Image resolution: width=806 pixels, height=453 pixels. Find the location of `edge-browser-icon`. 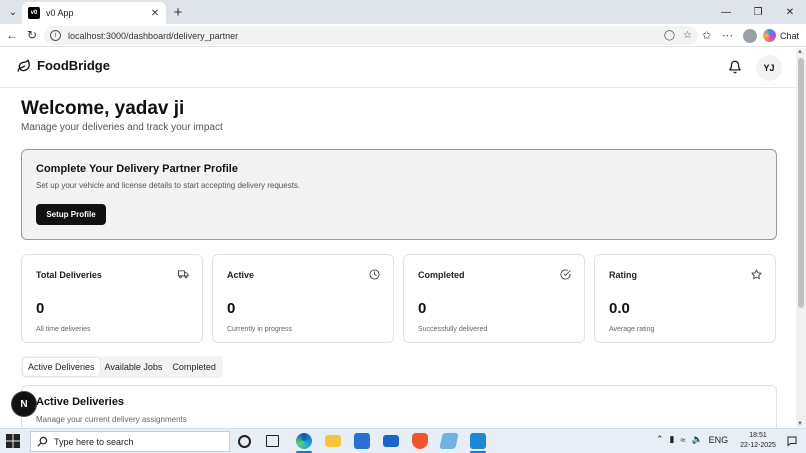

edge-browser-icon is located at coordinates (304, 441).